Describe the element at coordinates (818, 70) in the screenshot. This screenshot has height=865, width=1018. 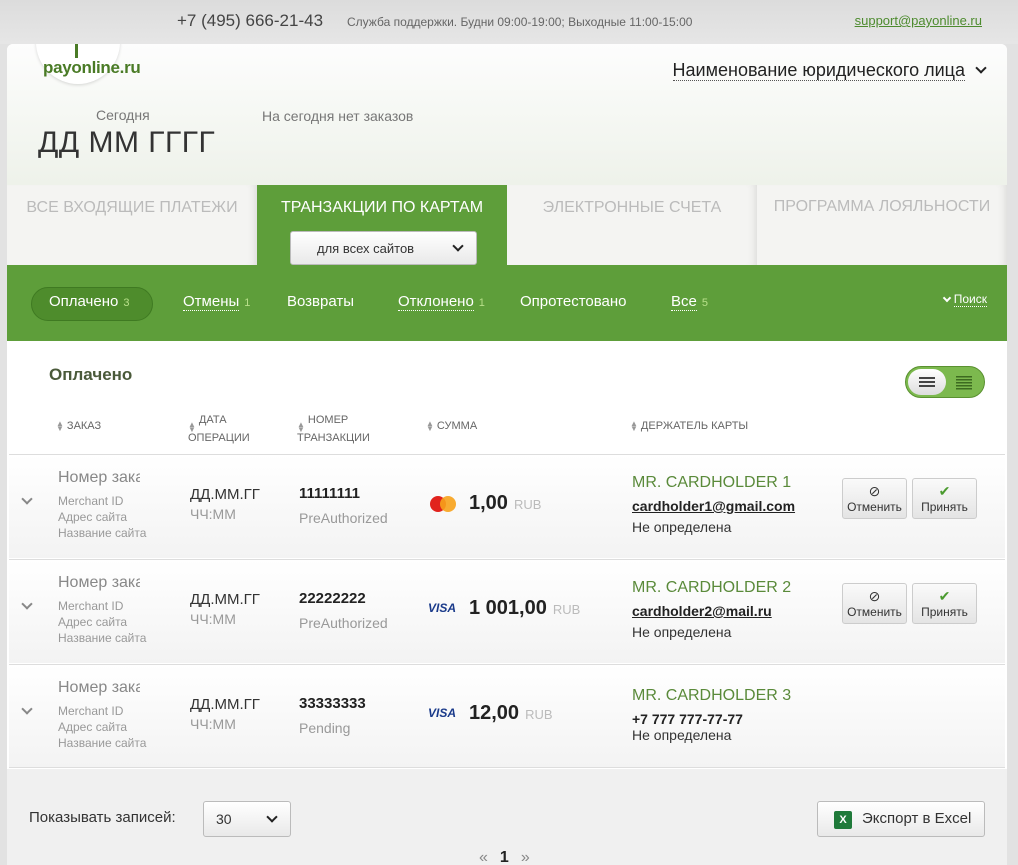
I see `legal-entity-name: Наименование юридического лица` at that location.